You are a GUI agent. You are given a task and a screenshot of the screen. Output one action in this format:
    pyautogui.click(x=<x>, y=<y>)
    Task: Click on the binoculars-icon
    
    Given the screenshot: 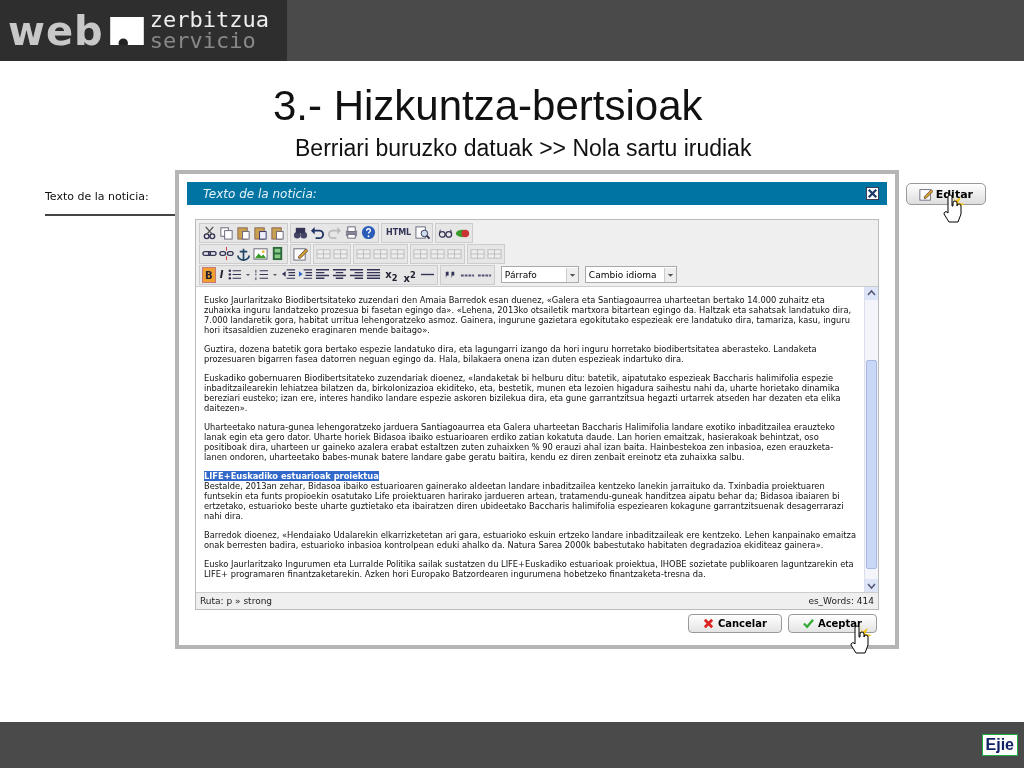 What is the action you would take?
    pyautogui.click(x=300, y=233)
    